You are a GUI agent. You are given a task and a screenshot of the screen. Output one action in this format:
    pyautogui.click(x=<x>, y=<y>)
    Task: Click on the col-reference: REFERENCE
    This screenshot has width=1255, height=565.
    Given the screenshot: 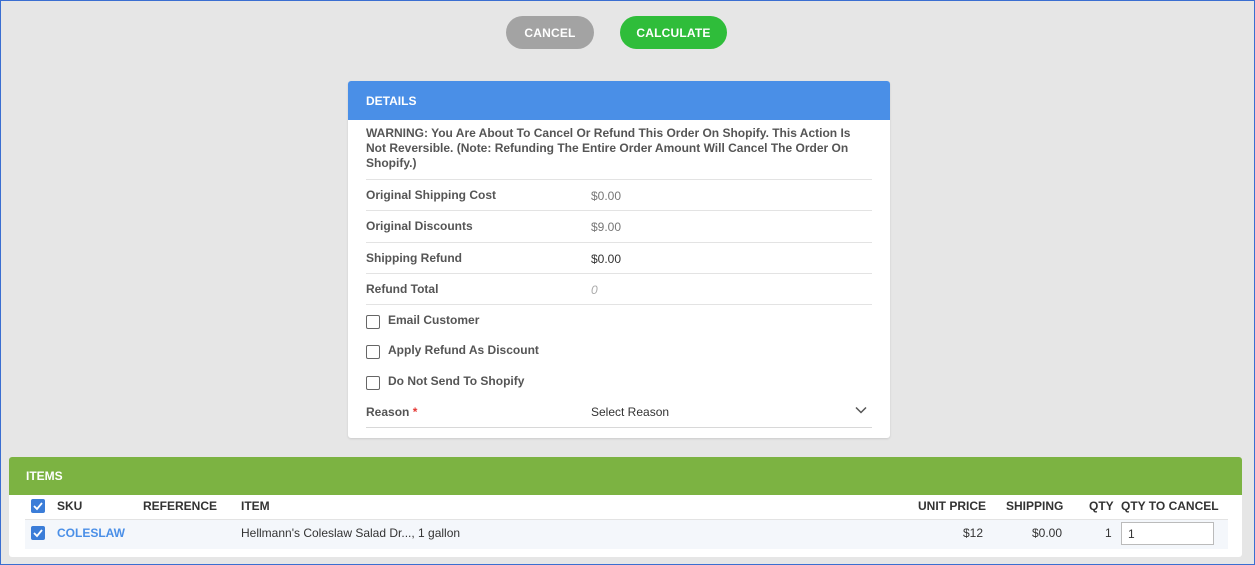 What is the action you would take?
    pyautogui.click(x=180, y=506)
    